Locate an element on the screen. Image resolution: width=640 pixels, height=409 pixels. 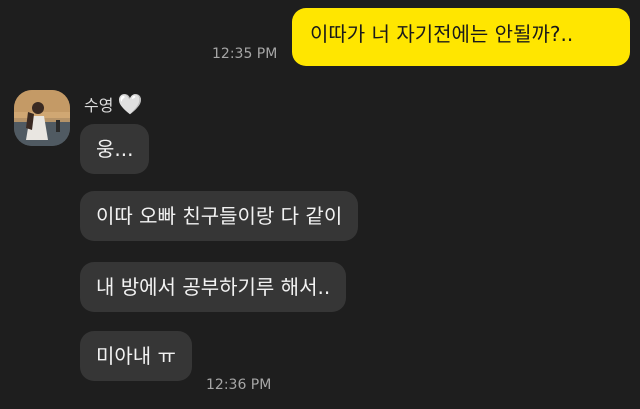
incoming-message-timestamp: 12:36 PM is located at coordinates (239, 385).